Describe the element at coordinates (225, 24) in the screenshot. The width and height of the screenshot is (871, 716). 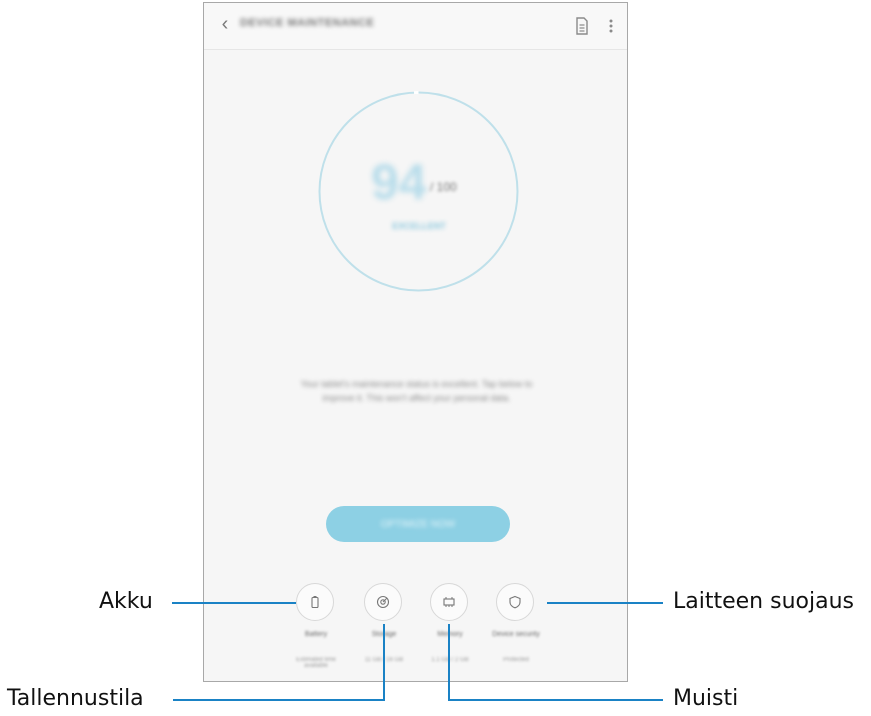
I see `back-arrow-icon: ‹` at that location.